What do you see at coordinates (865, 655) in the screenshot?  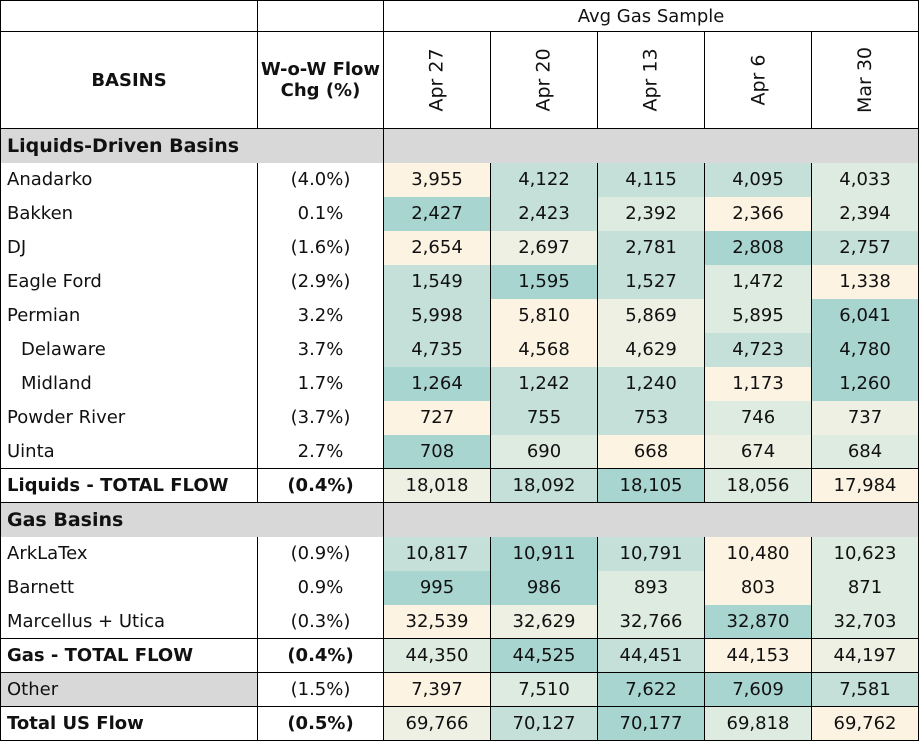 I see `flow-value: 44,197` at bounding box center [865, 655].